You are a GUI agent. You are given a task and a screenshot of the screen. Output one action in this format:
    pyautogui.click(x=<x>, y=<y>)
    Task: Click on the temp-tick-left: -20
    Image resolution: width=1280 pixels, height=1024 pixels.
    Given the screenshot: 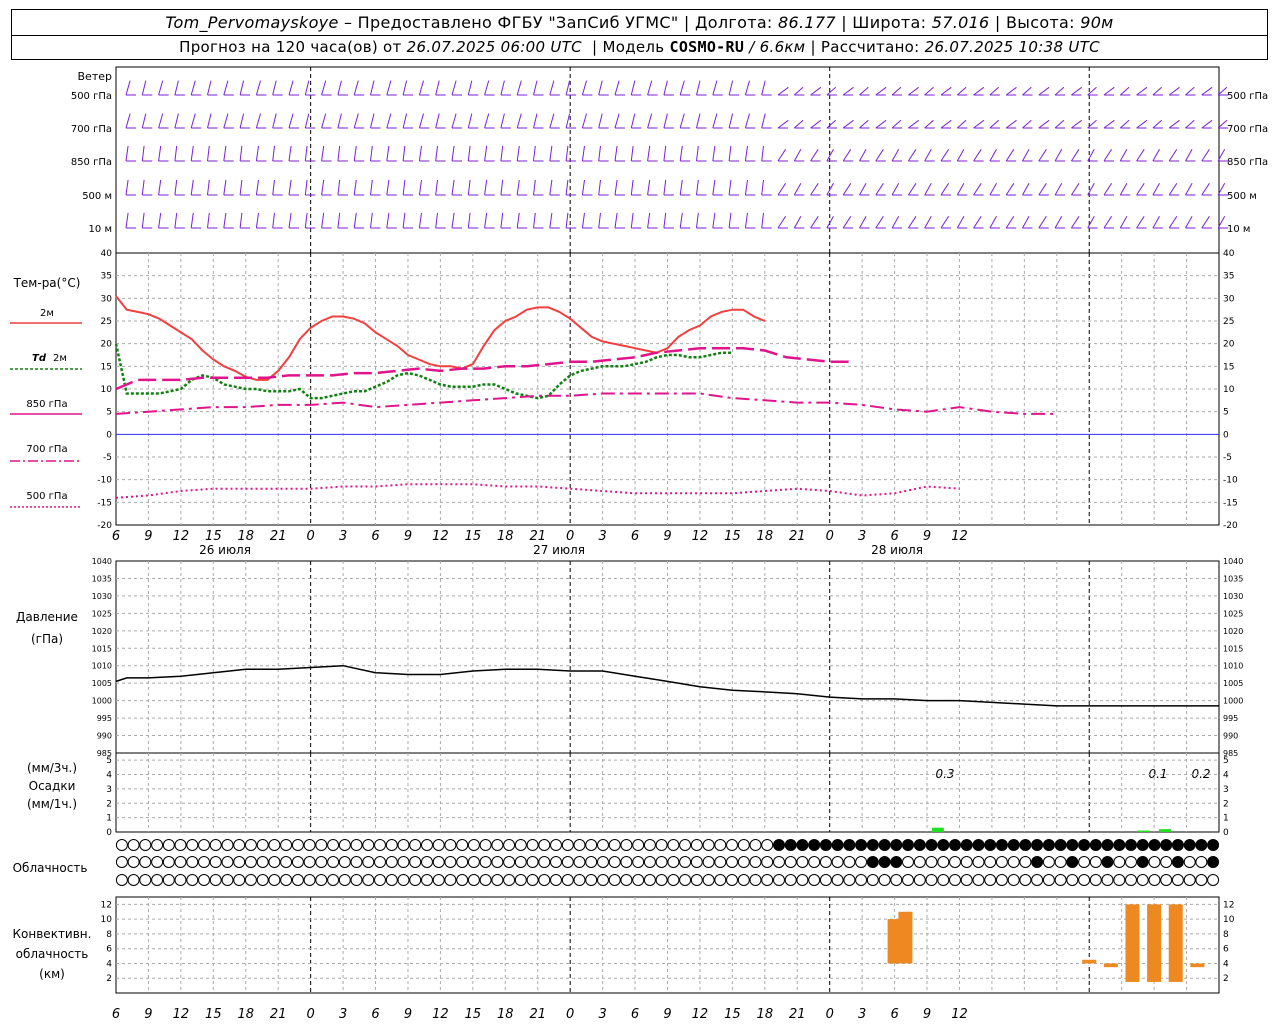 What is the action you would take?
    pyautogui.click(x=104, y=526)
    